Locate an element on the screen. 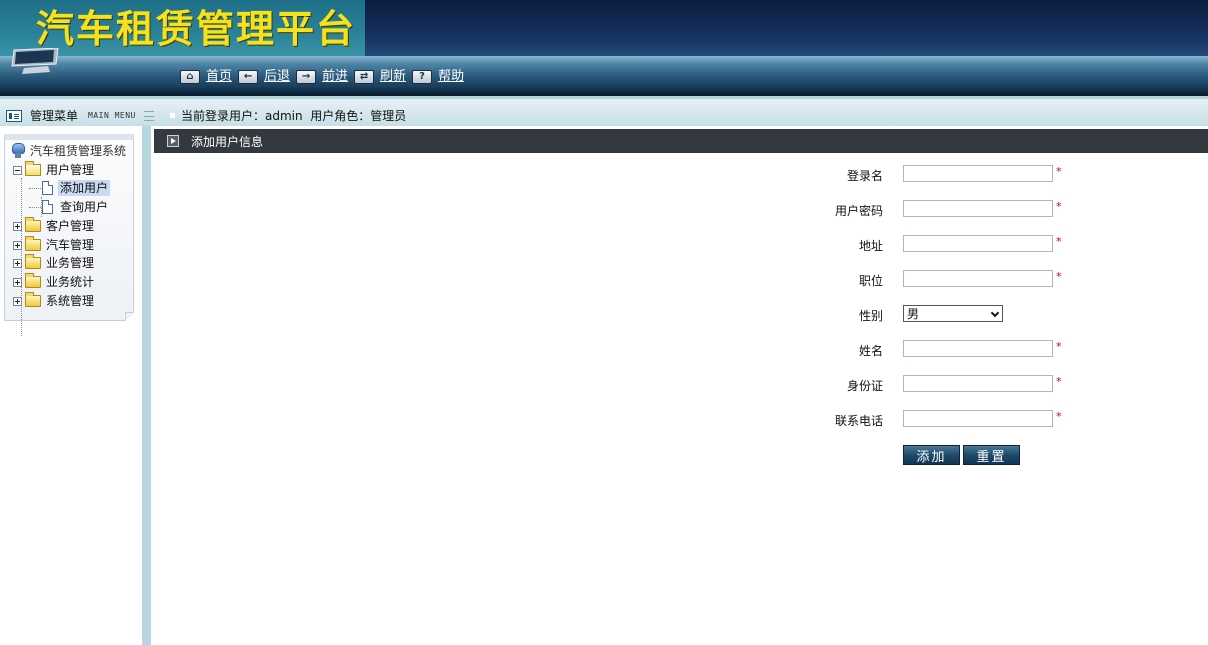 This screenshot has width=1208, height=645. toolbar-help: ? 帮助 is located at coordinates (438, 77).